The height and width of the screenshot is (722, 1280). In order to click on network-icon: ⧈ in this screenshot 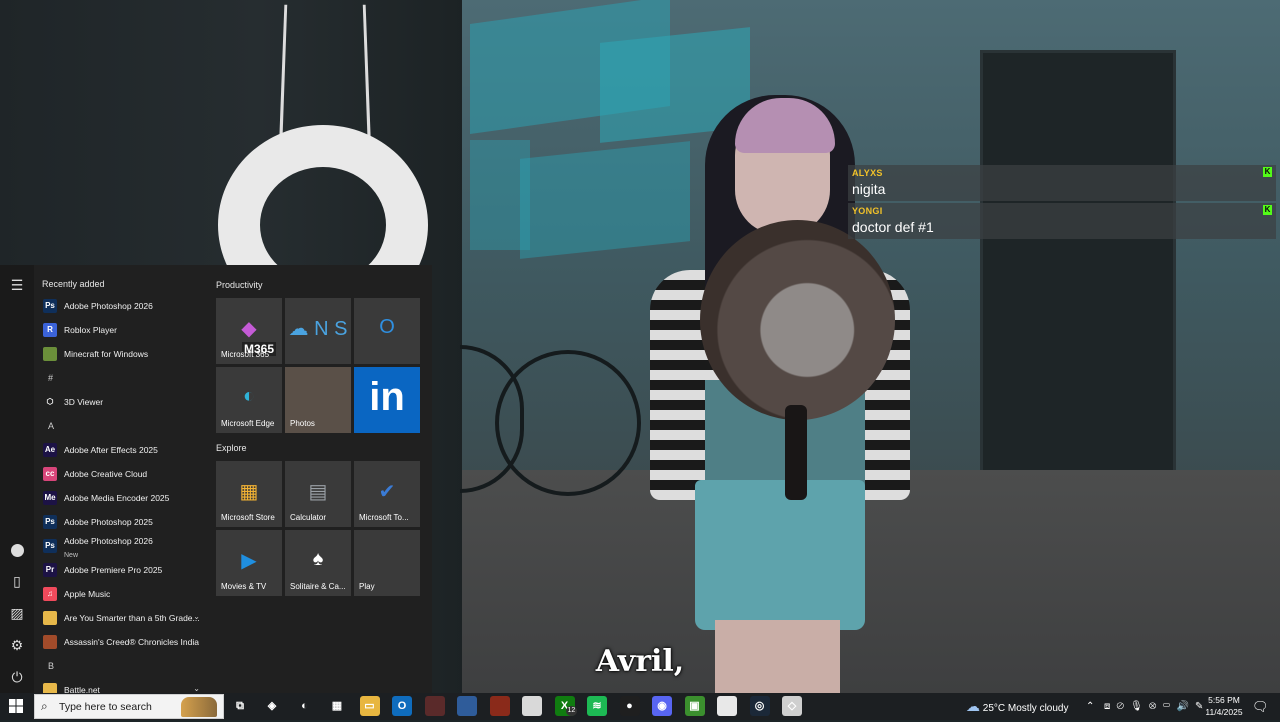, I will do `click(1110, 706)`.